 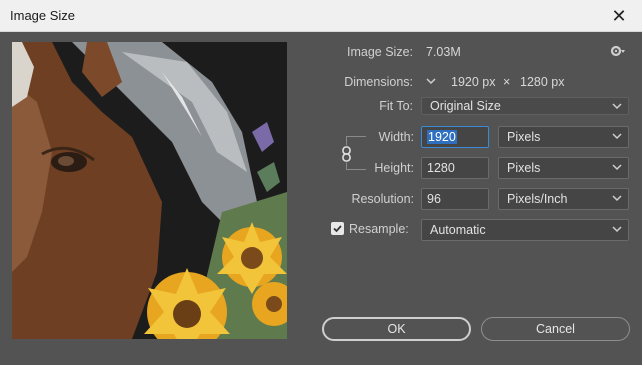 I want to click on dimensions-times: ×, so click(x=507, y=82).